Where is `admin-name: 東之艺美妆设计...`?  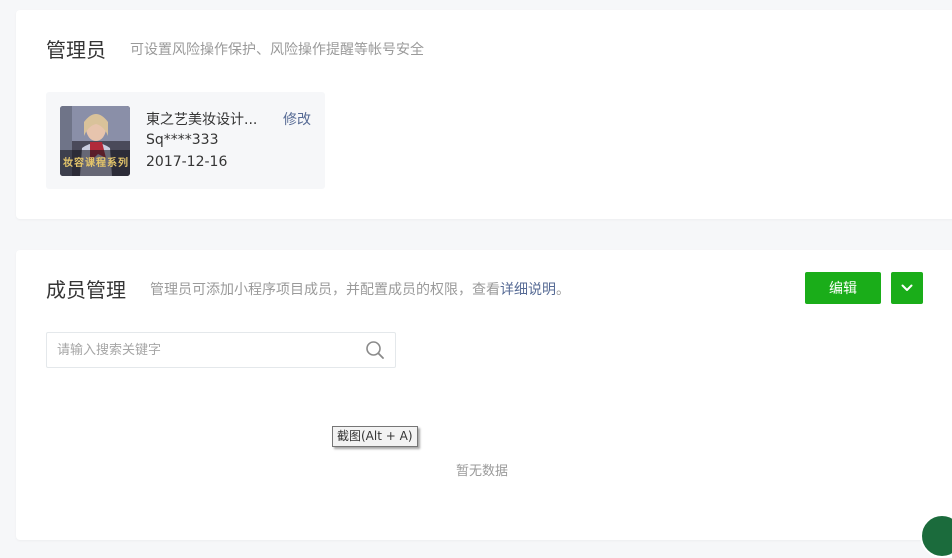
admin-name: 東之艺美妆设计... is located at coordinates (202, 120).